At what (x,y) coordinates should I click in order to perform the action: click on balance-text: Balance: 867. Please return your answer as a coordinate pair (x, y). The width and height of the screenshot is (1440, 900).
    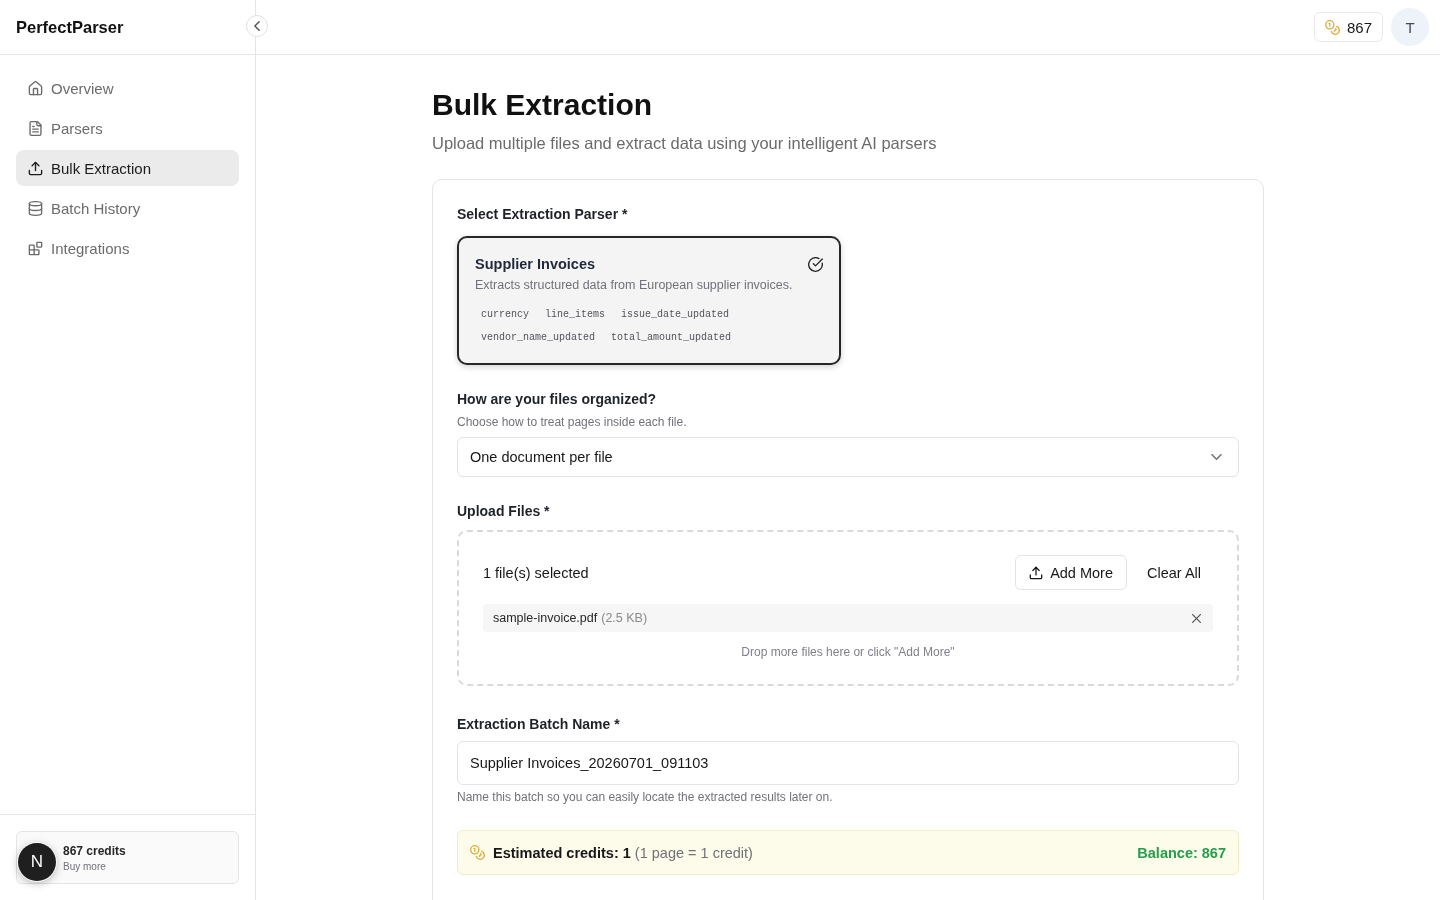
    Looking at the image, I should click on (1181, 852).